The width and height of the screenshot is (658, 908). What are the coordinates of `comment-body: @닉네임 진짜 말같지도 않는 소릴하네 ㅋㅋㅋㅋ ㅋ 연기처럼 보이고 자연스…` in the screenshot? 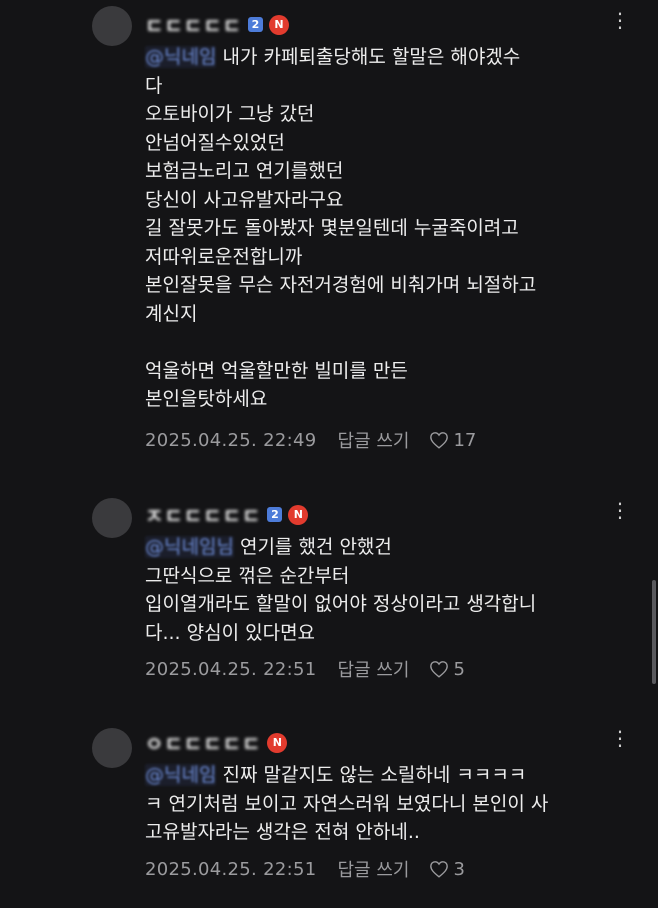 It's located at (390, 804).